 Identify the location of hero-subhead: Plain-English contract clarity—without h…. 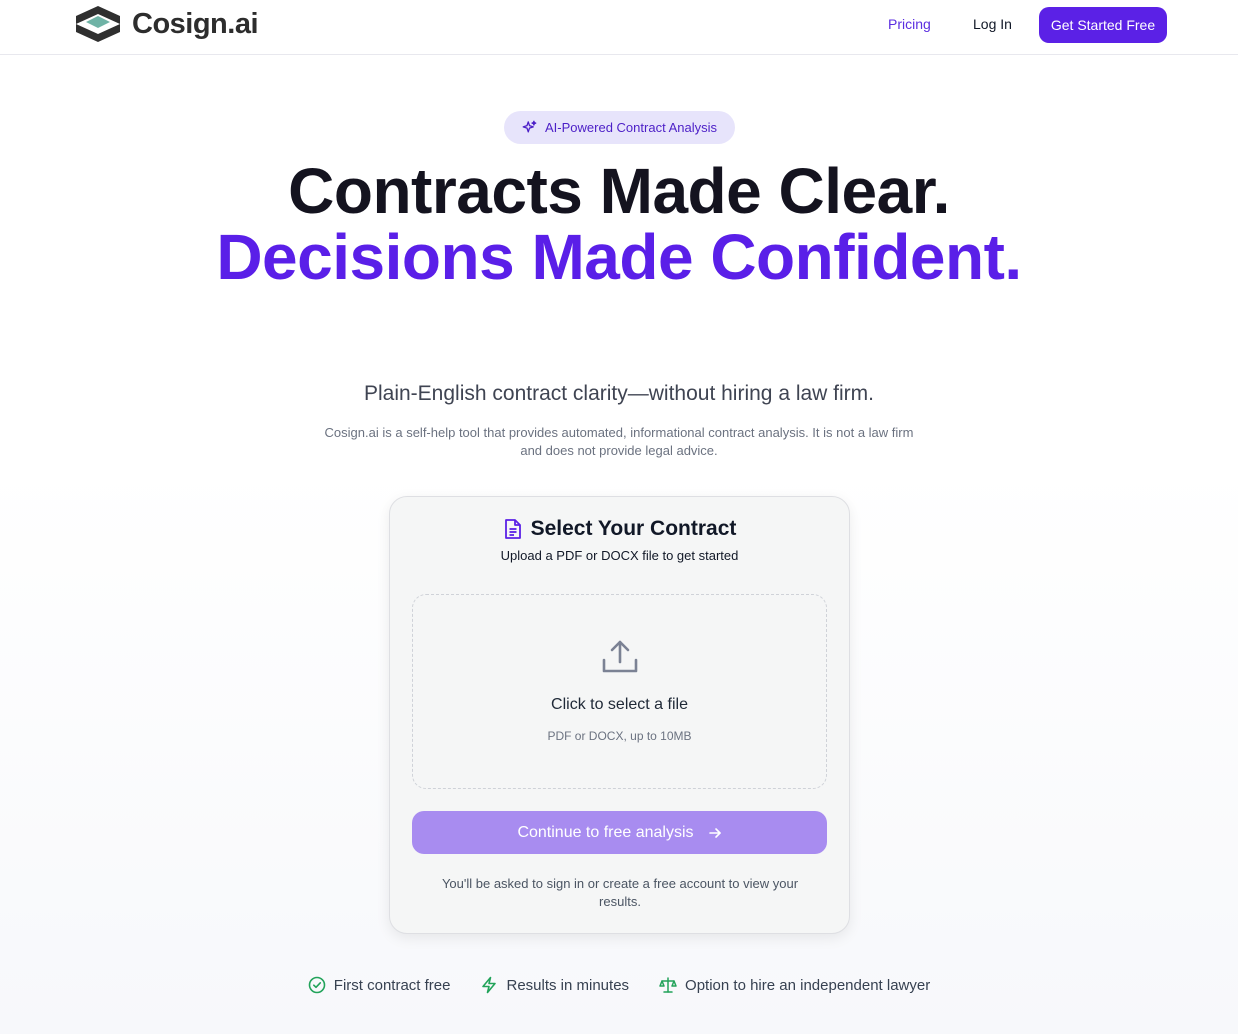
(619, 393).